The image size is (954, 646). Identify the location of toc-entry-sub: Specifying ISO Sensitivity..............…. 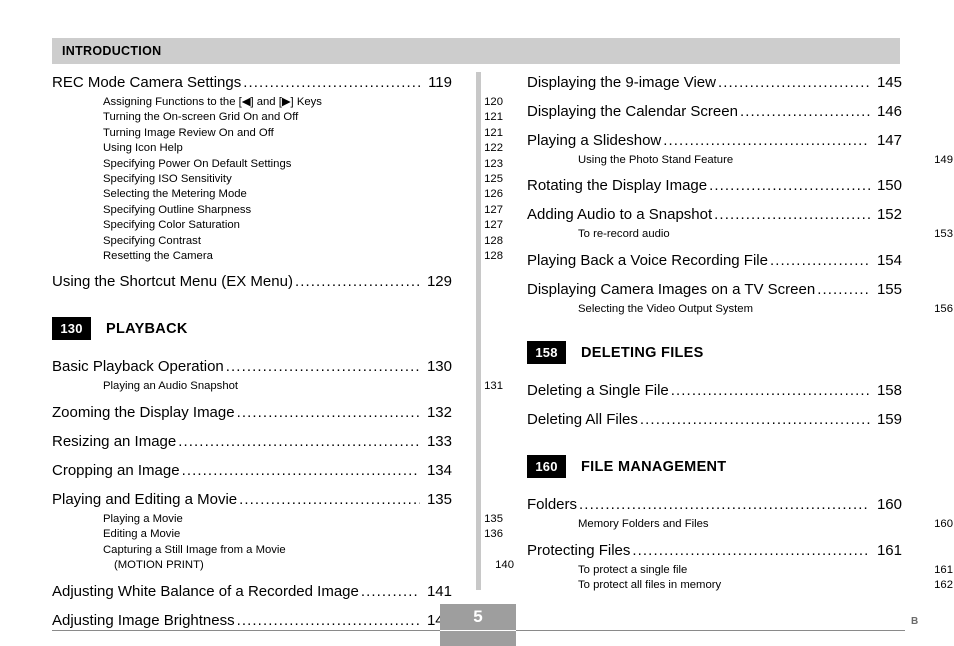
(277, 179).